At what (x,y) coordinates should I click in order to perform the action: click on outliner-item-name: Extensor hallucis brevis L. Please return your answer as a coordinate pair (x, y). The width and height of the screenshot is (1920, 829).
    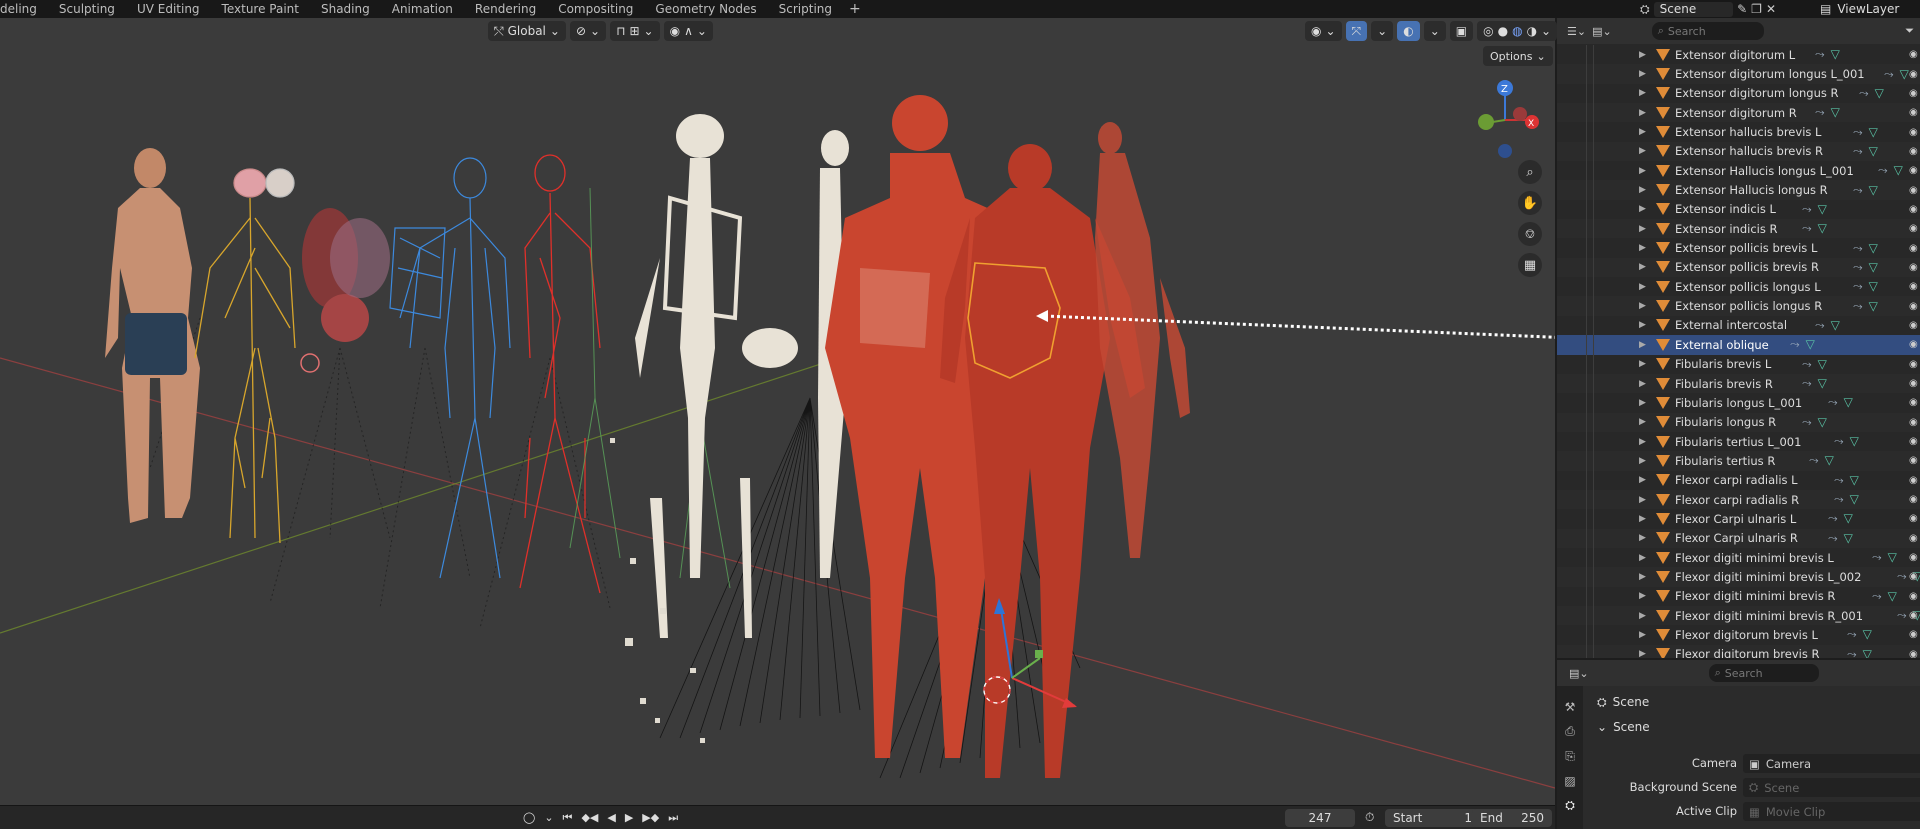
    Looking at the image, I should click on (1748, 132).